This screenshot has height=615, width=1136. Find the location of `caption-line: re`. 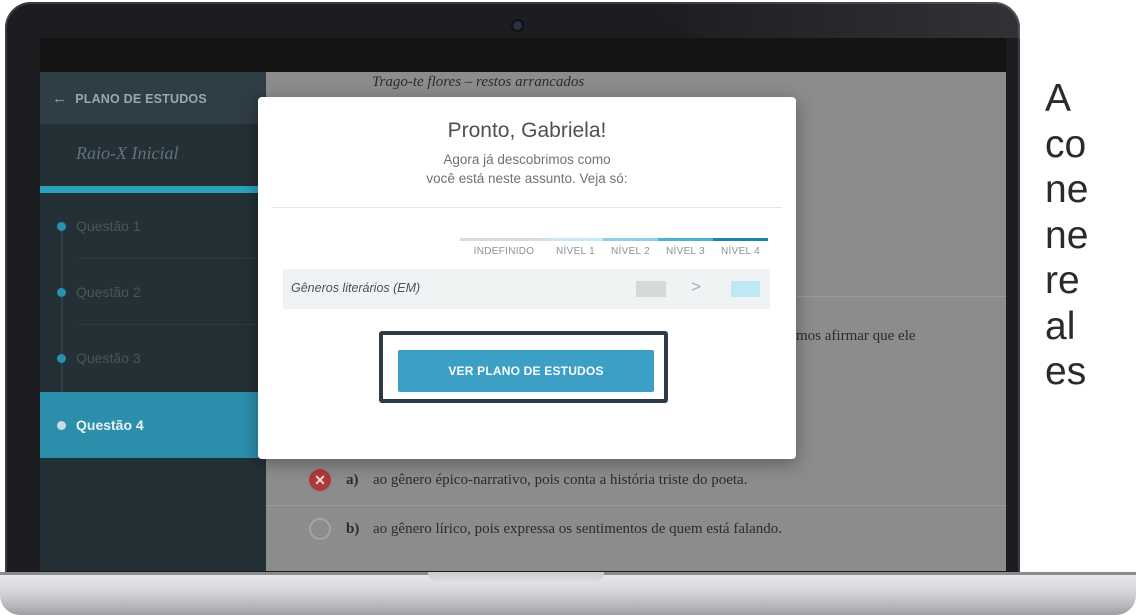

caption-line: re is located at coordinates (1062, 280).